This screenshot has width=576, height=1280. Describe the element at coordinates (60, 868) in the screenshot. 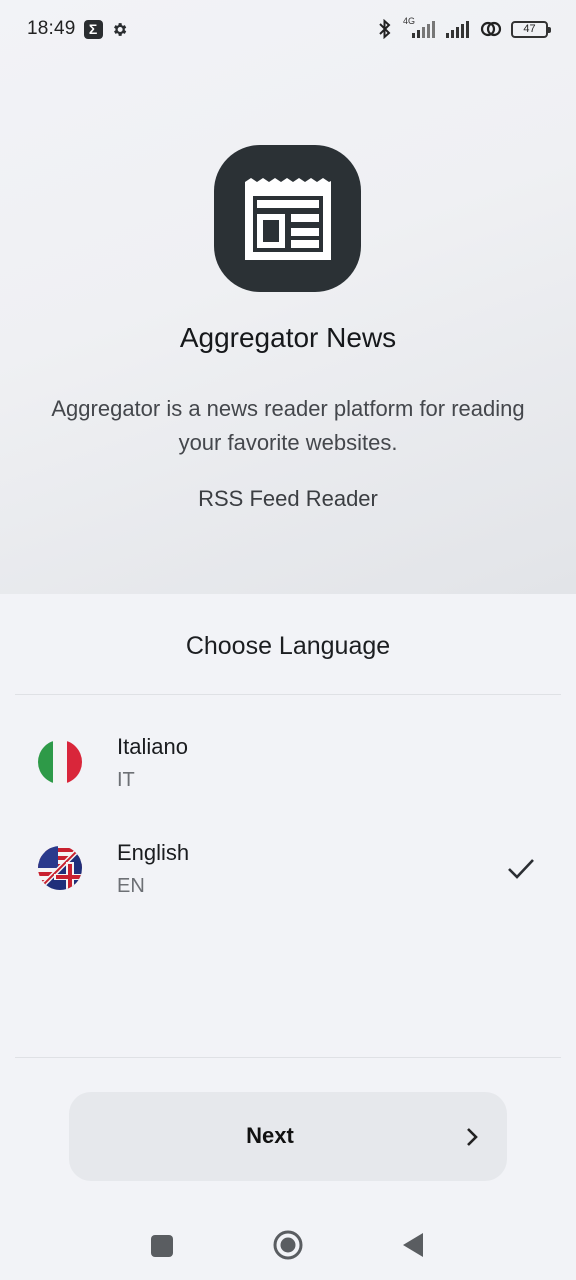

I see `us-uk-flag-icon` at that location.